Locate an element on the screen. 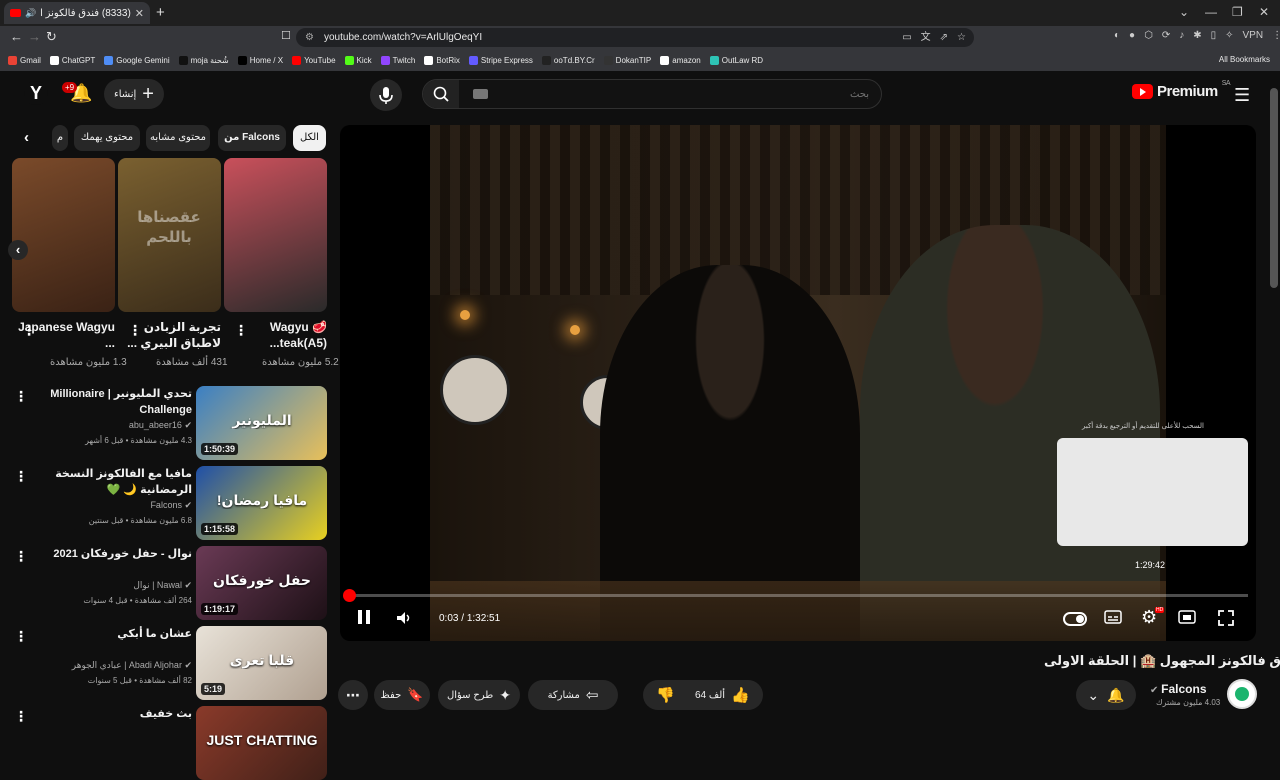  video-thumbnail: المليونير 1:50:39 is located at coordinates (261, 423).